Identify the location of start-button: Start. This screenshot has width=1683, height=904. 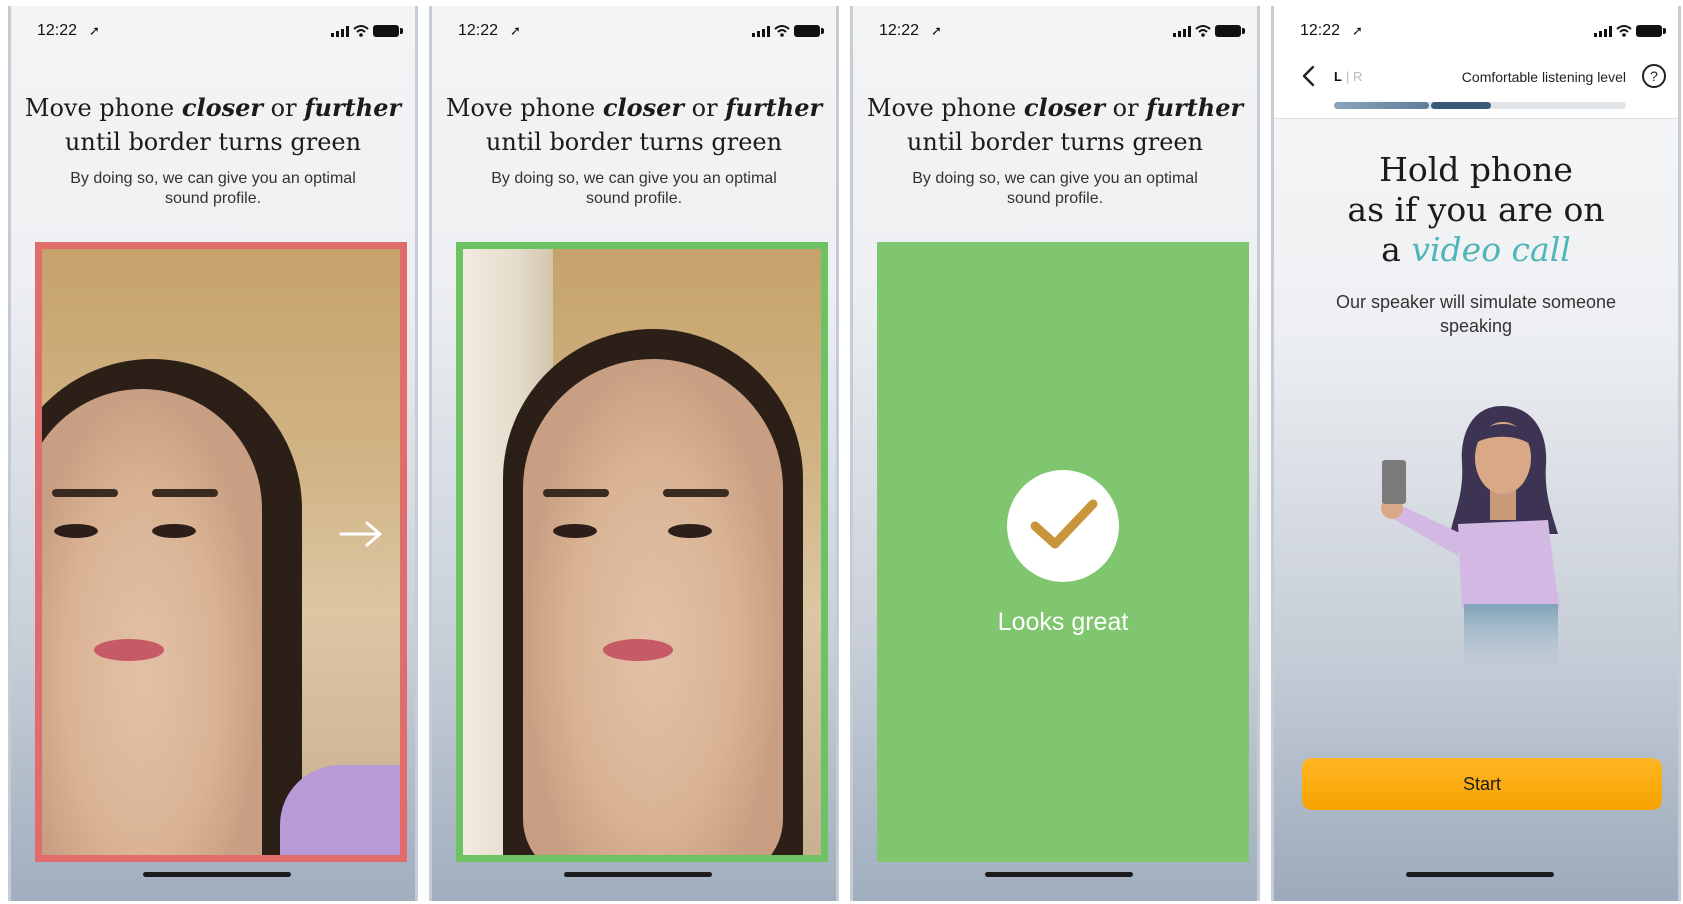
(1482, 784).